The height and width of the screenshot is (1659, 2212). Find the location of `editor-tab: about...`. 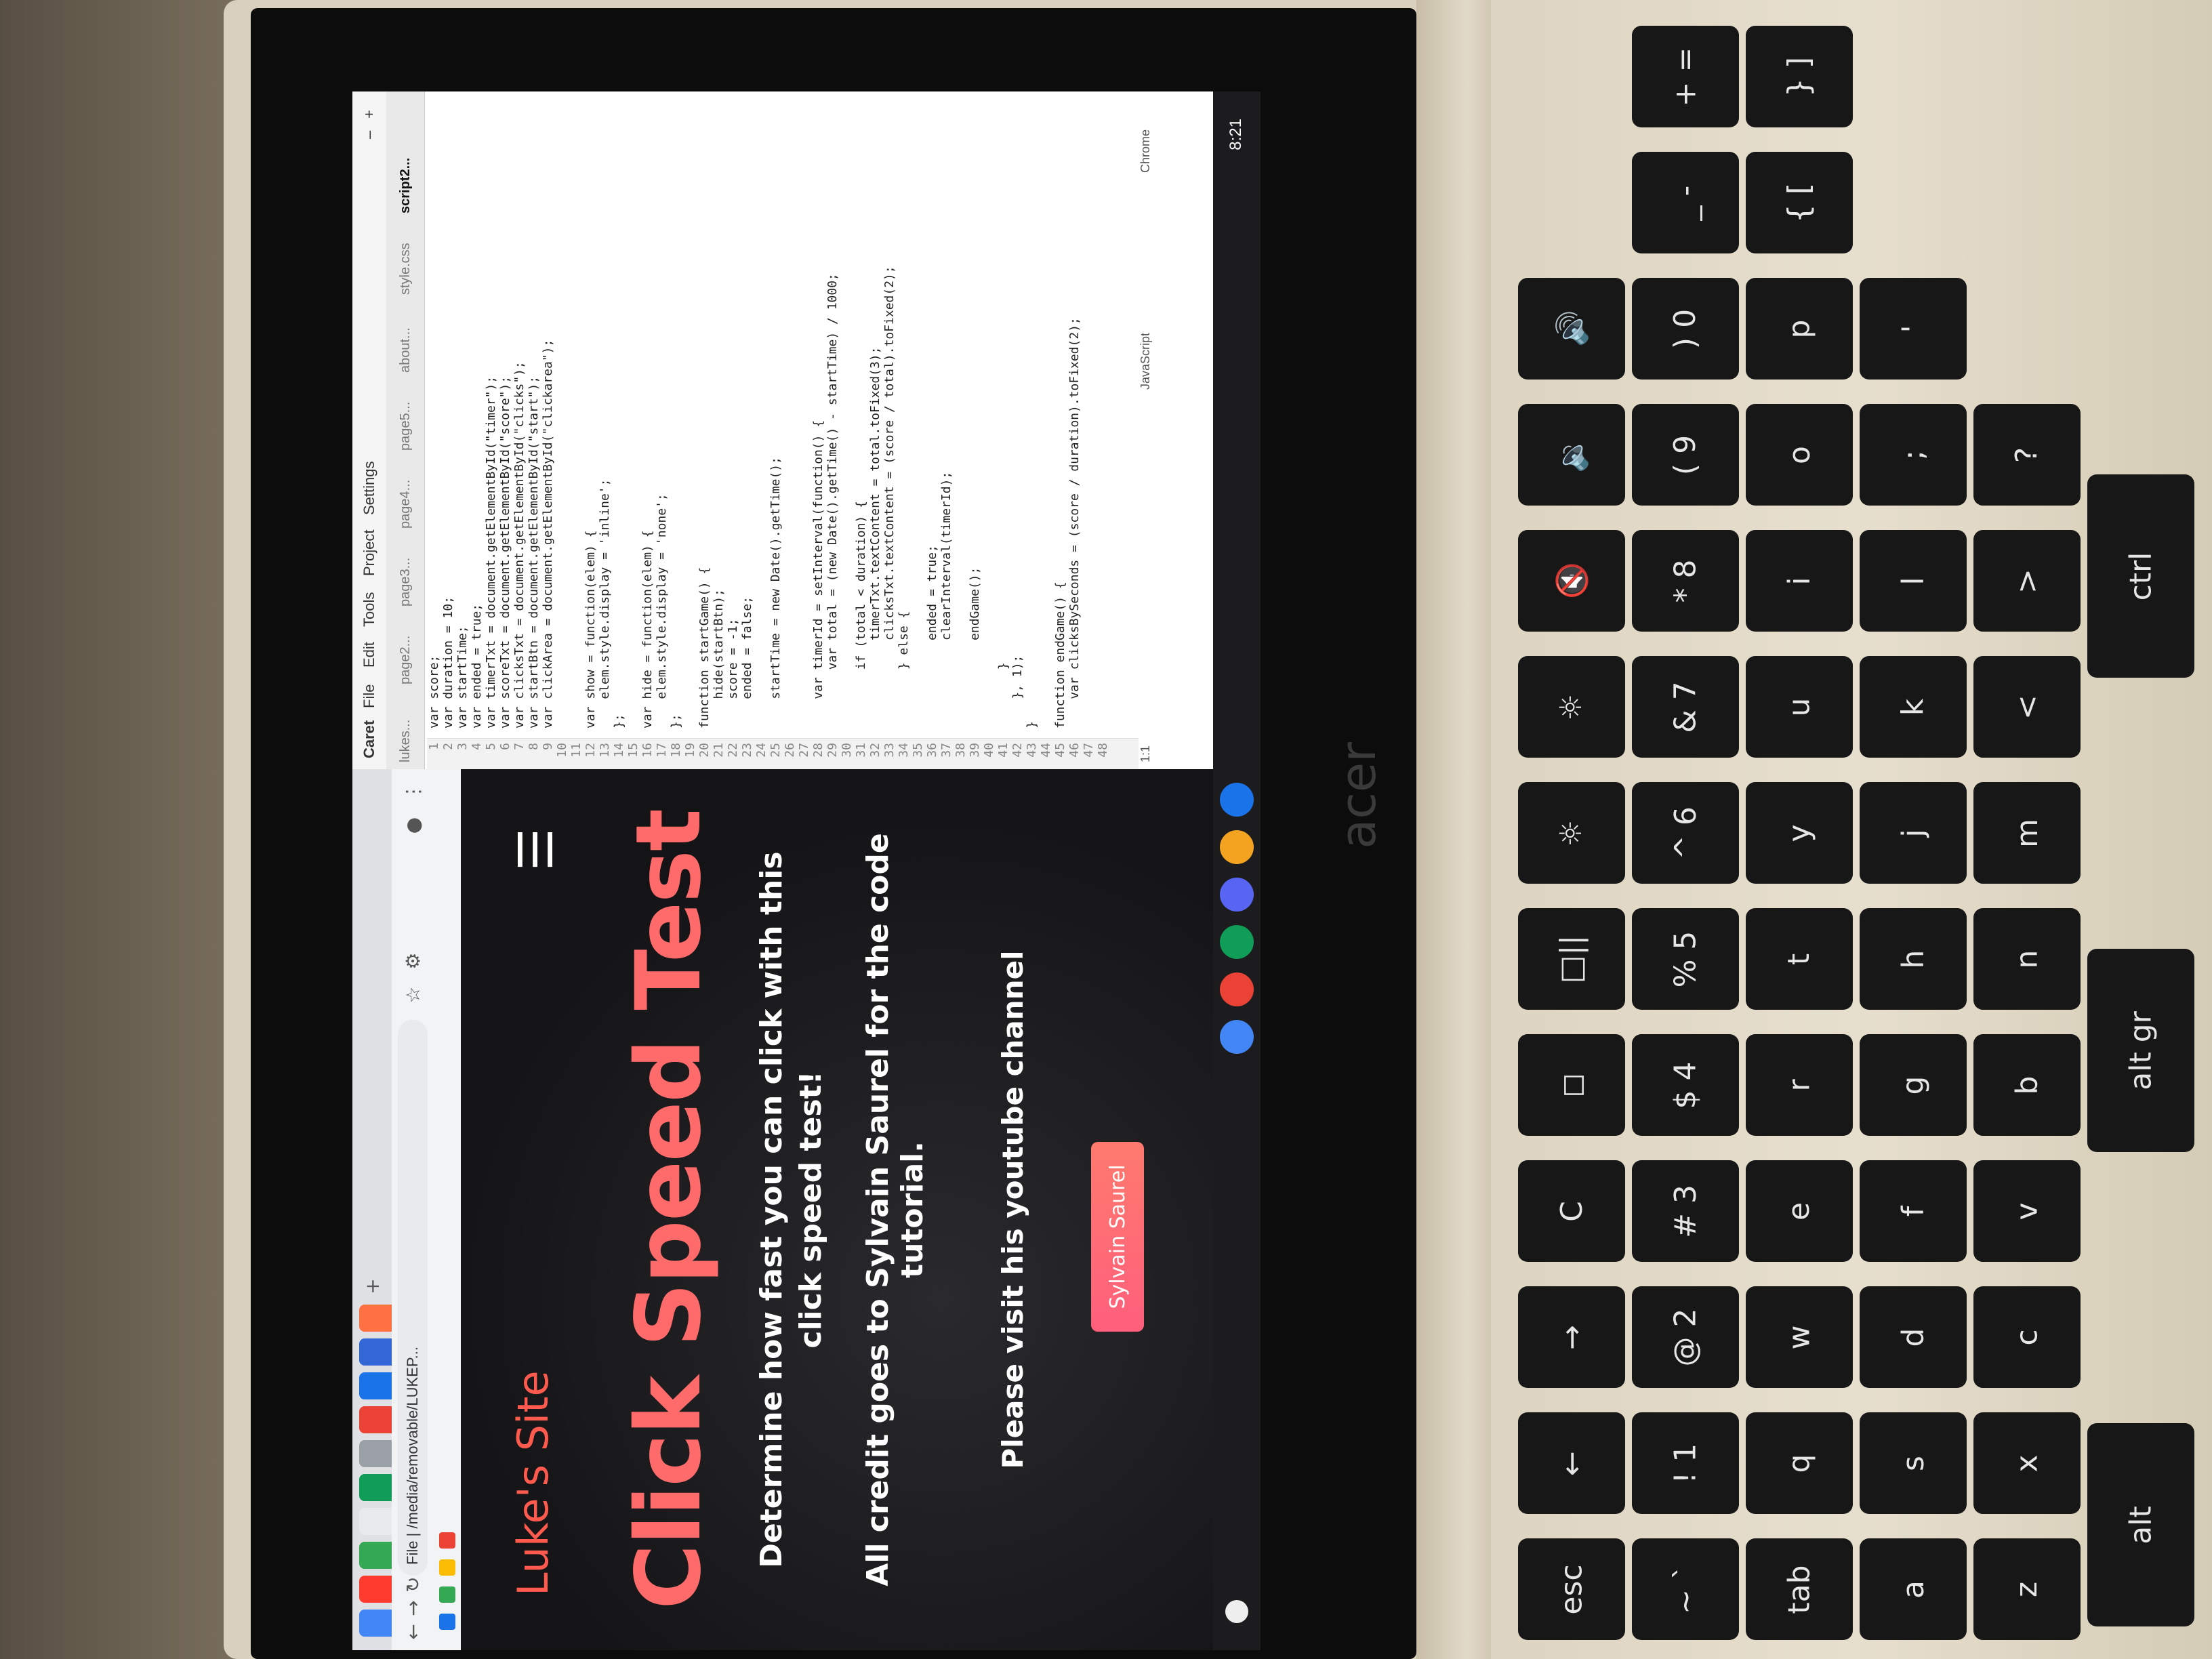

editor-tab: about... is located at coordinates (405, 350).